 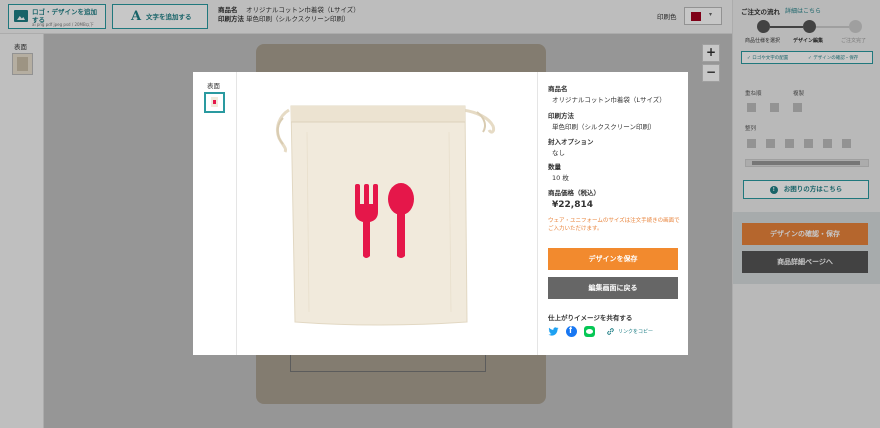 What do you see at coordinates (554, 167) in the screenshot?
I see `field-label-quantity: 数量` at bounding box center [554, 167].